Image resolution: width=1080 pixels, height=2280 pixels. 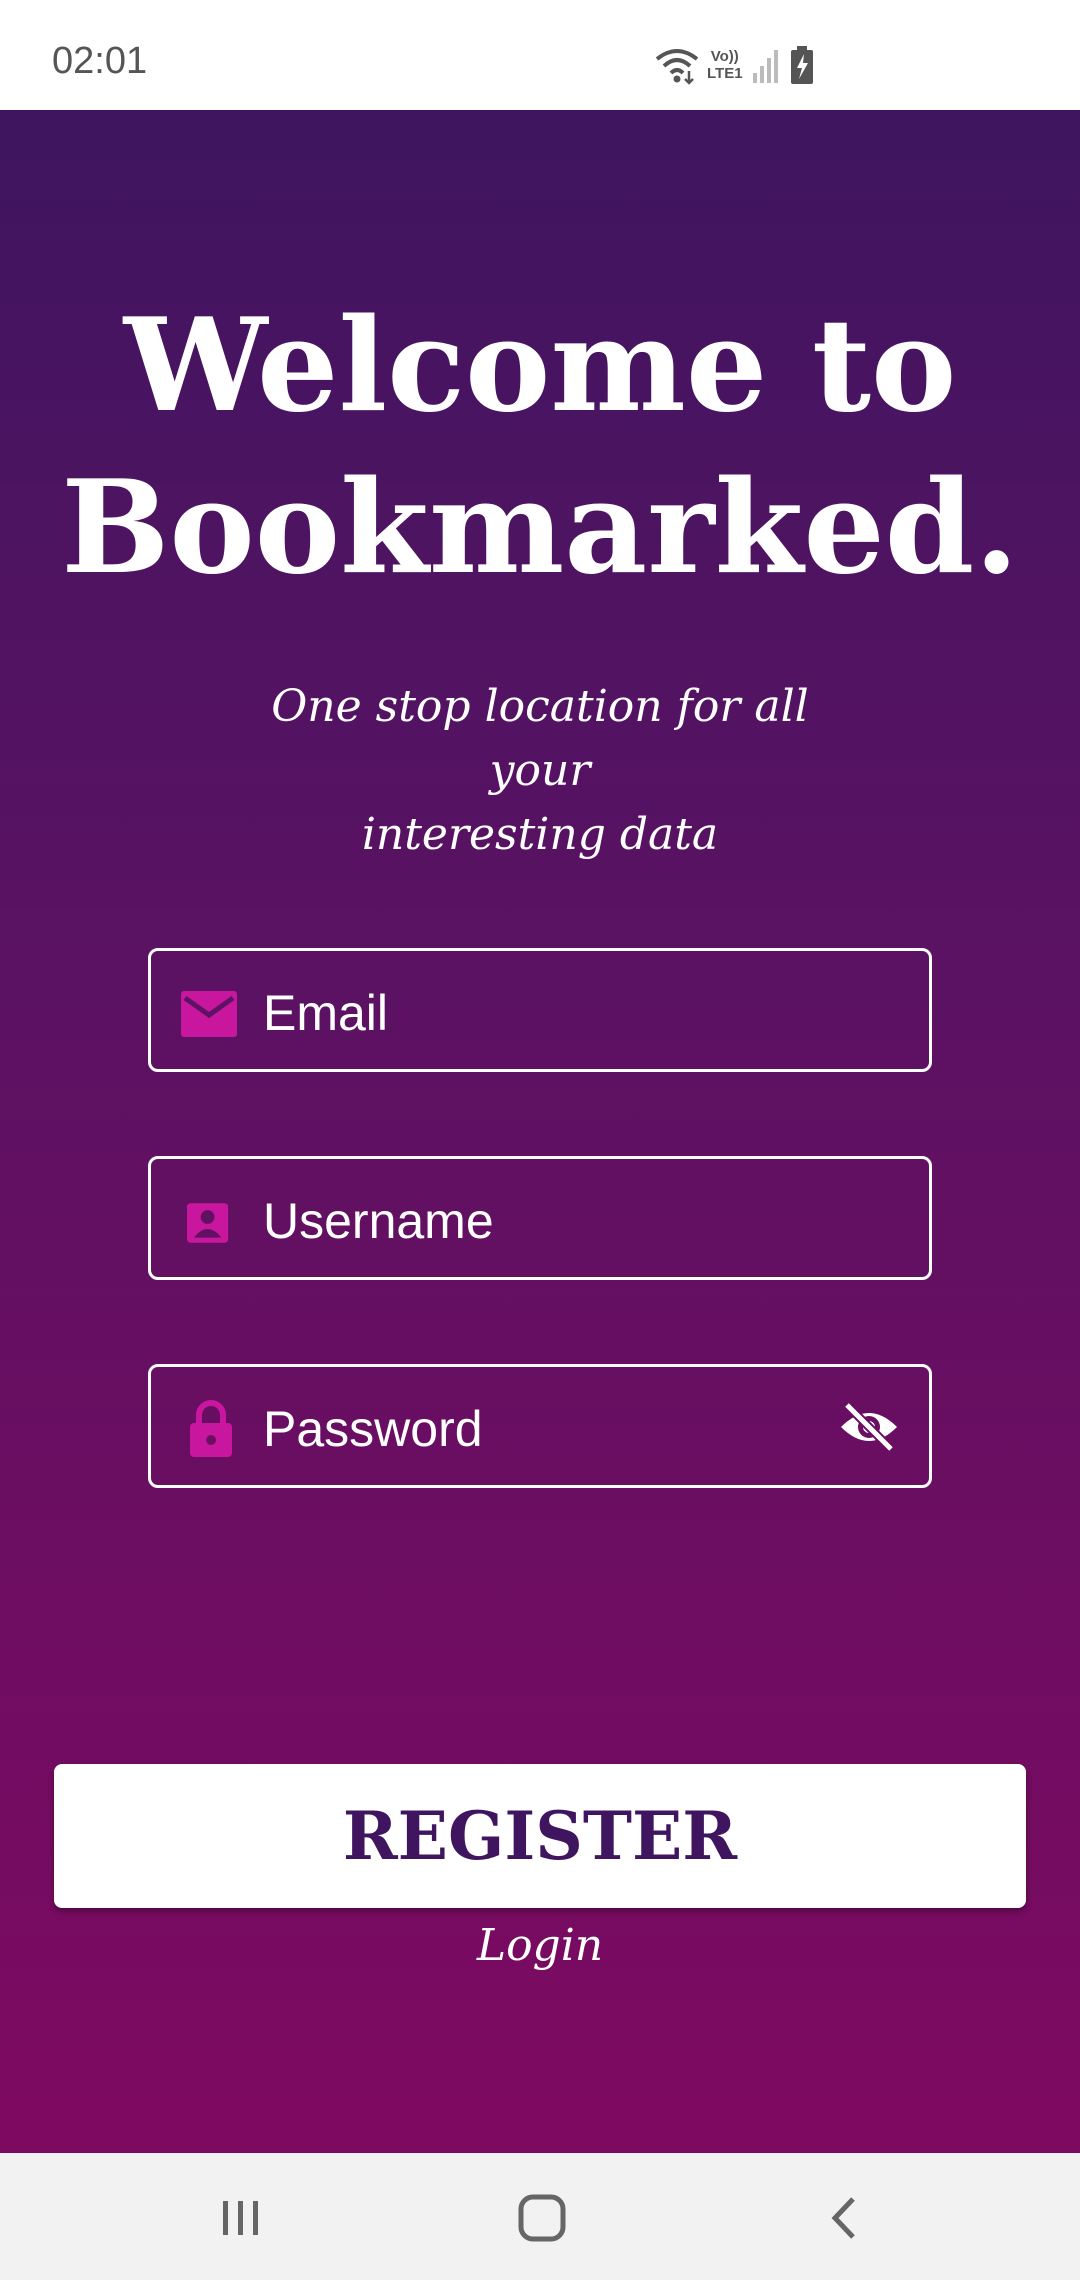 I want to click on register-label: REGISTER, so click(x=540, y=1836).